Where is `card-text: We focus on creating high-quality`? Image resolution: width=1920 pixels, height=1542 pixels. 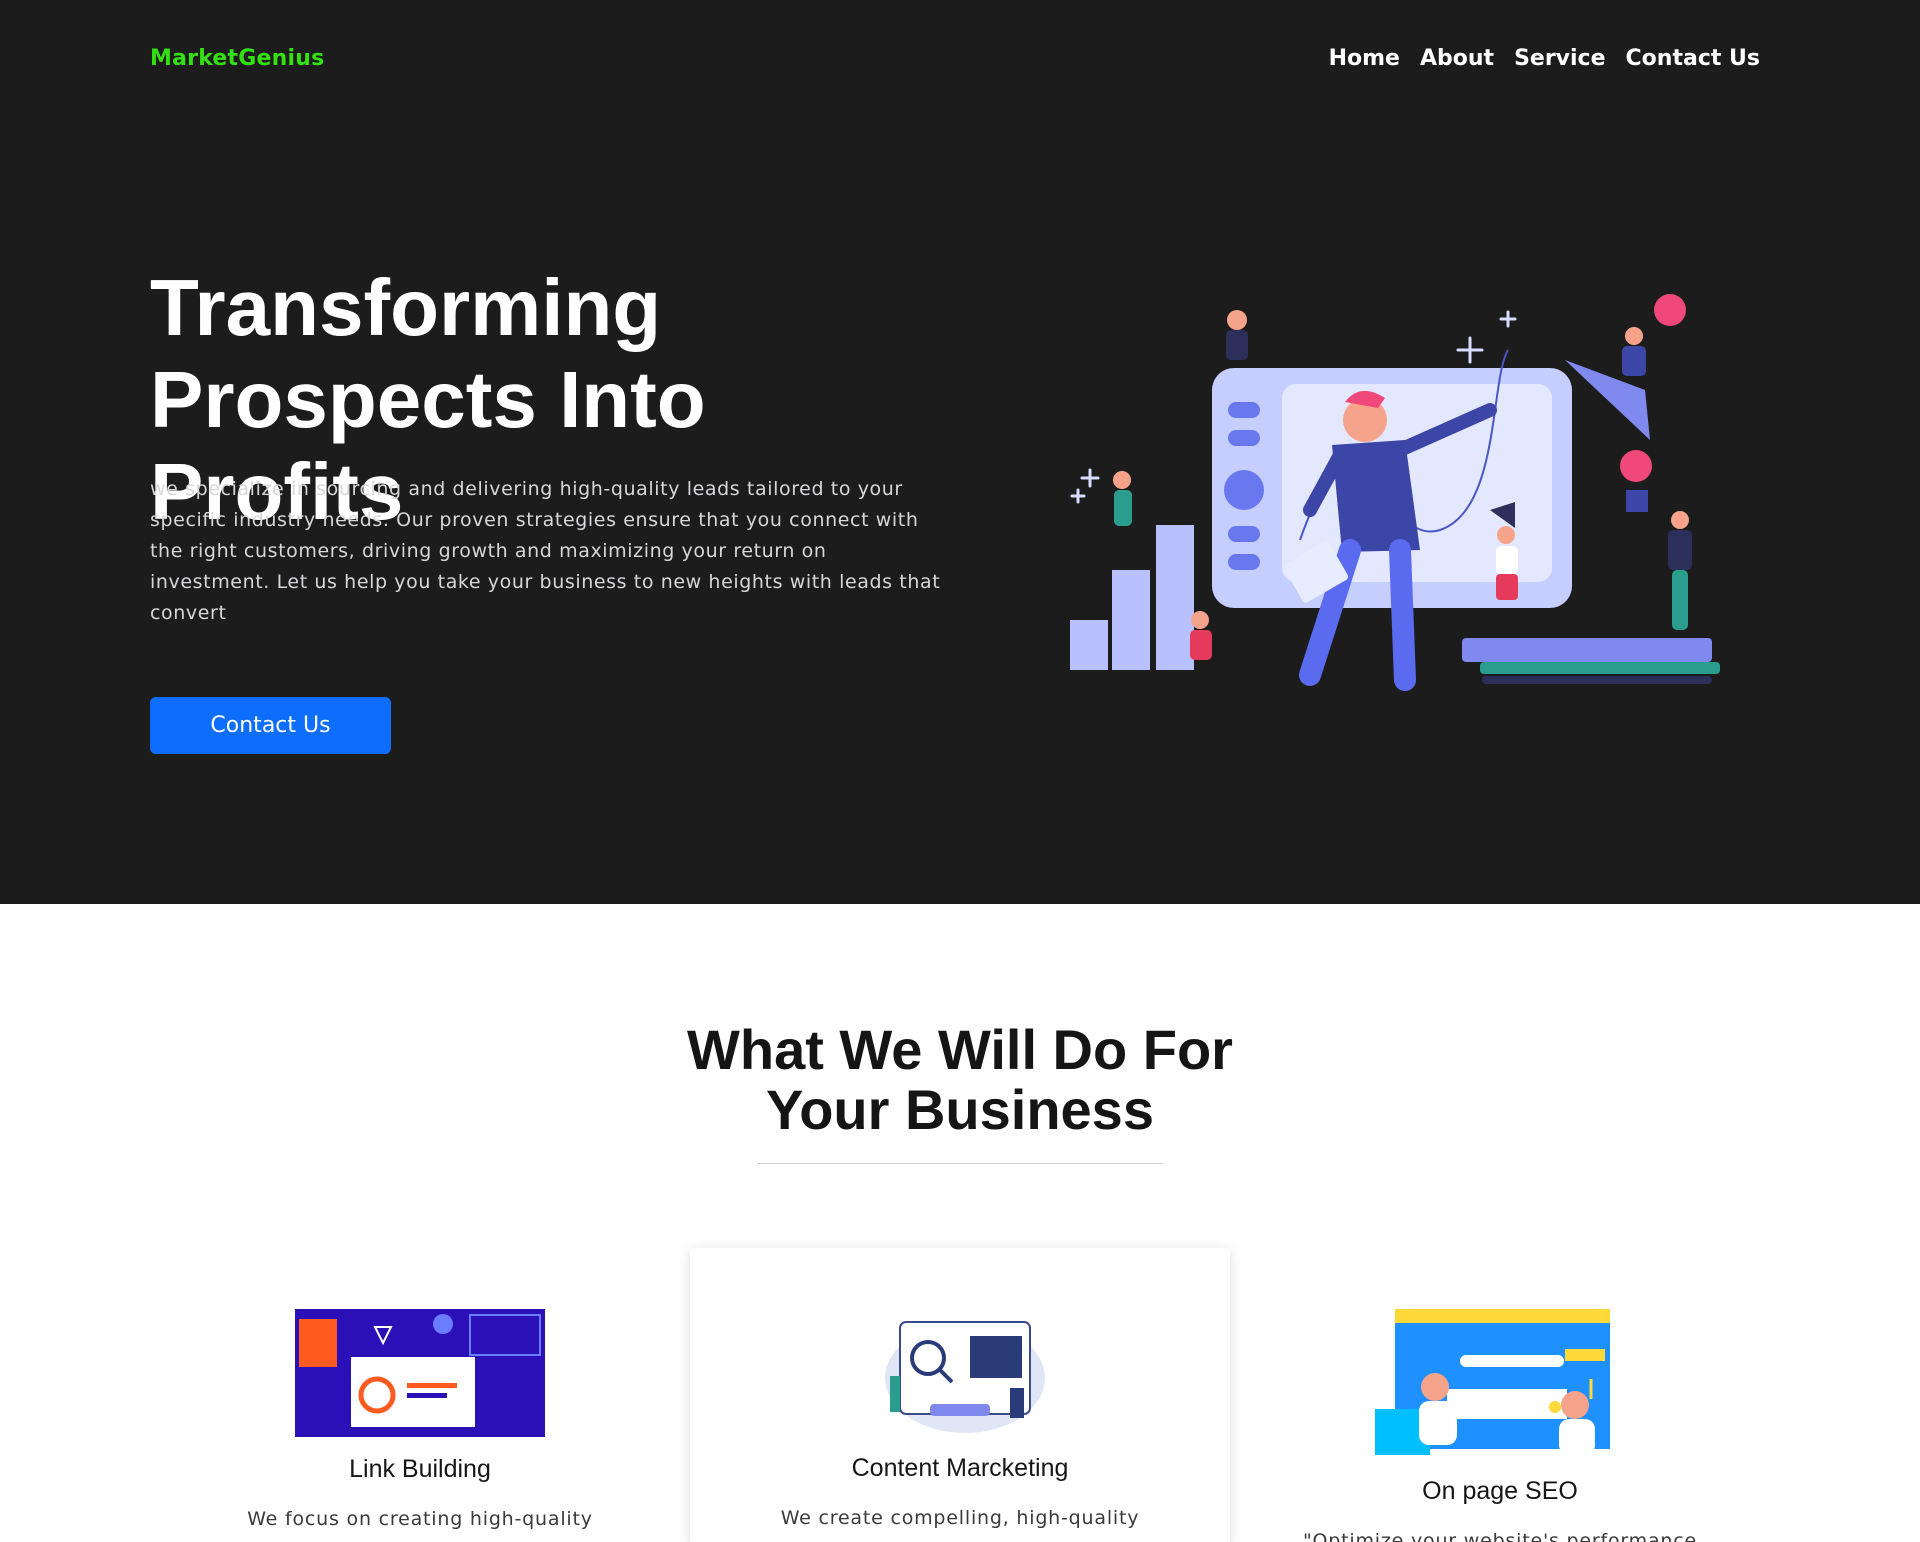
card-text: We focus on creating high-quality is located at coordinates (420, 1519).